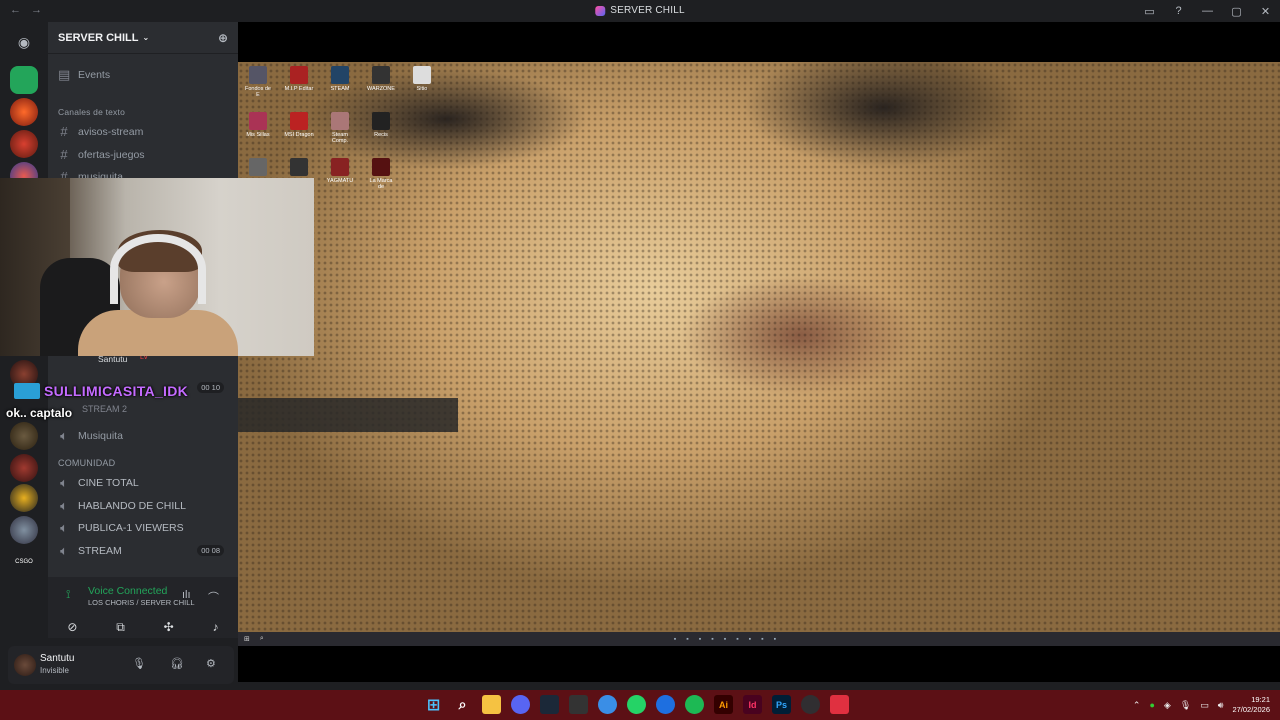  What do you see at coordinates (1236, 11) in the screenshot?
I see `maximize-button: ▢` at bounding box center [1236, 11].